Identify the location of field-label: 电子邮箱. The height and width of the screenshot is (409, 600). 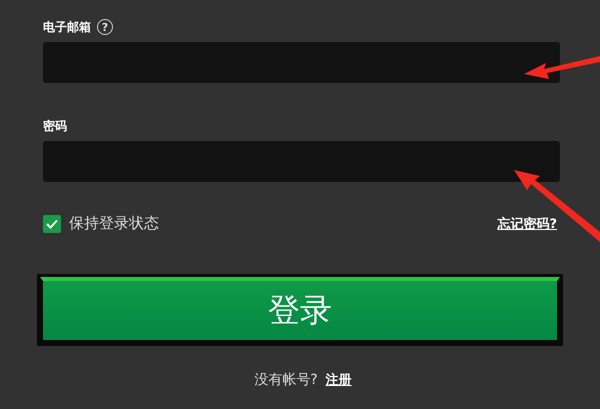
(67, 27).